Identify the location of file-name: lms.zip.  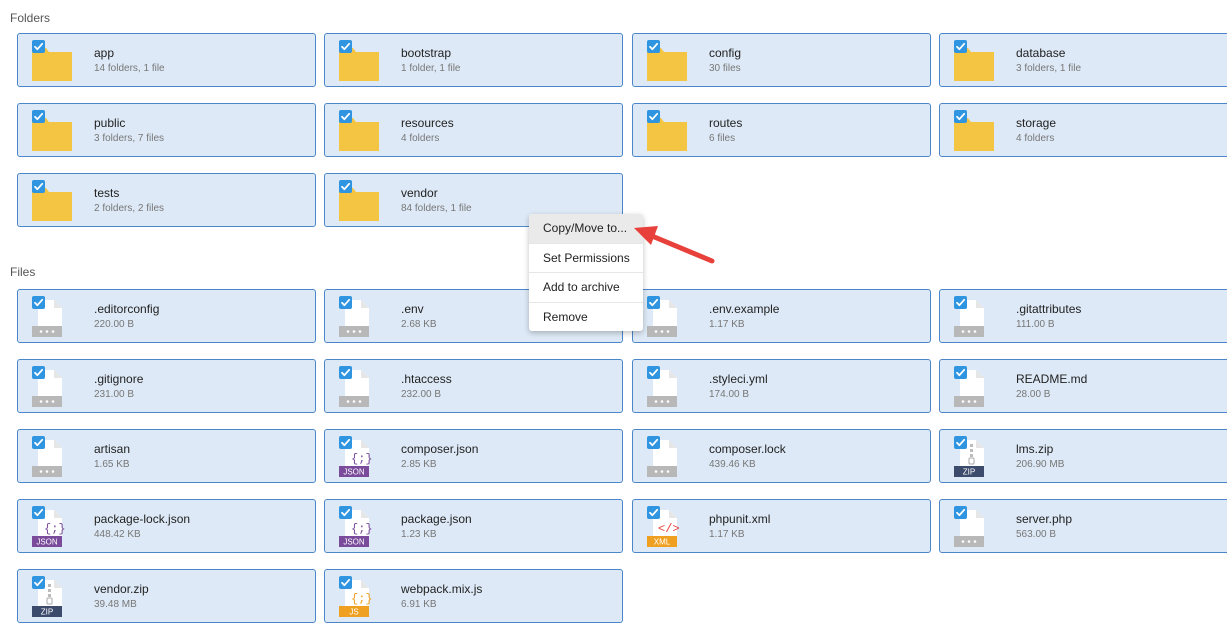
(1035, 449).